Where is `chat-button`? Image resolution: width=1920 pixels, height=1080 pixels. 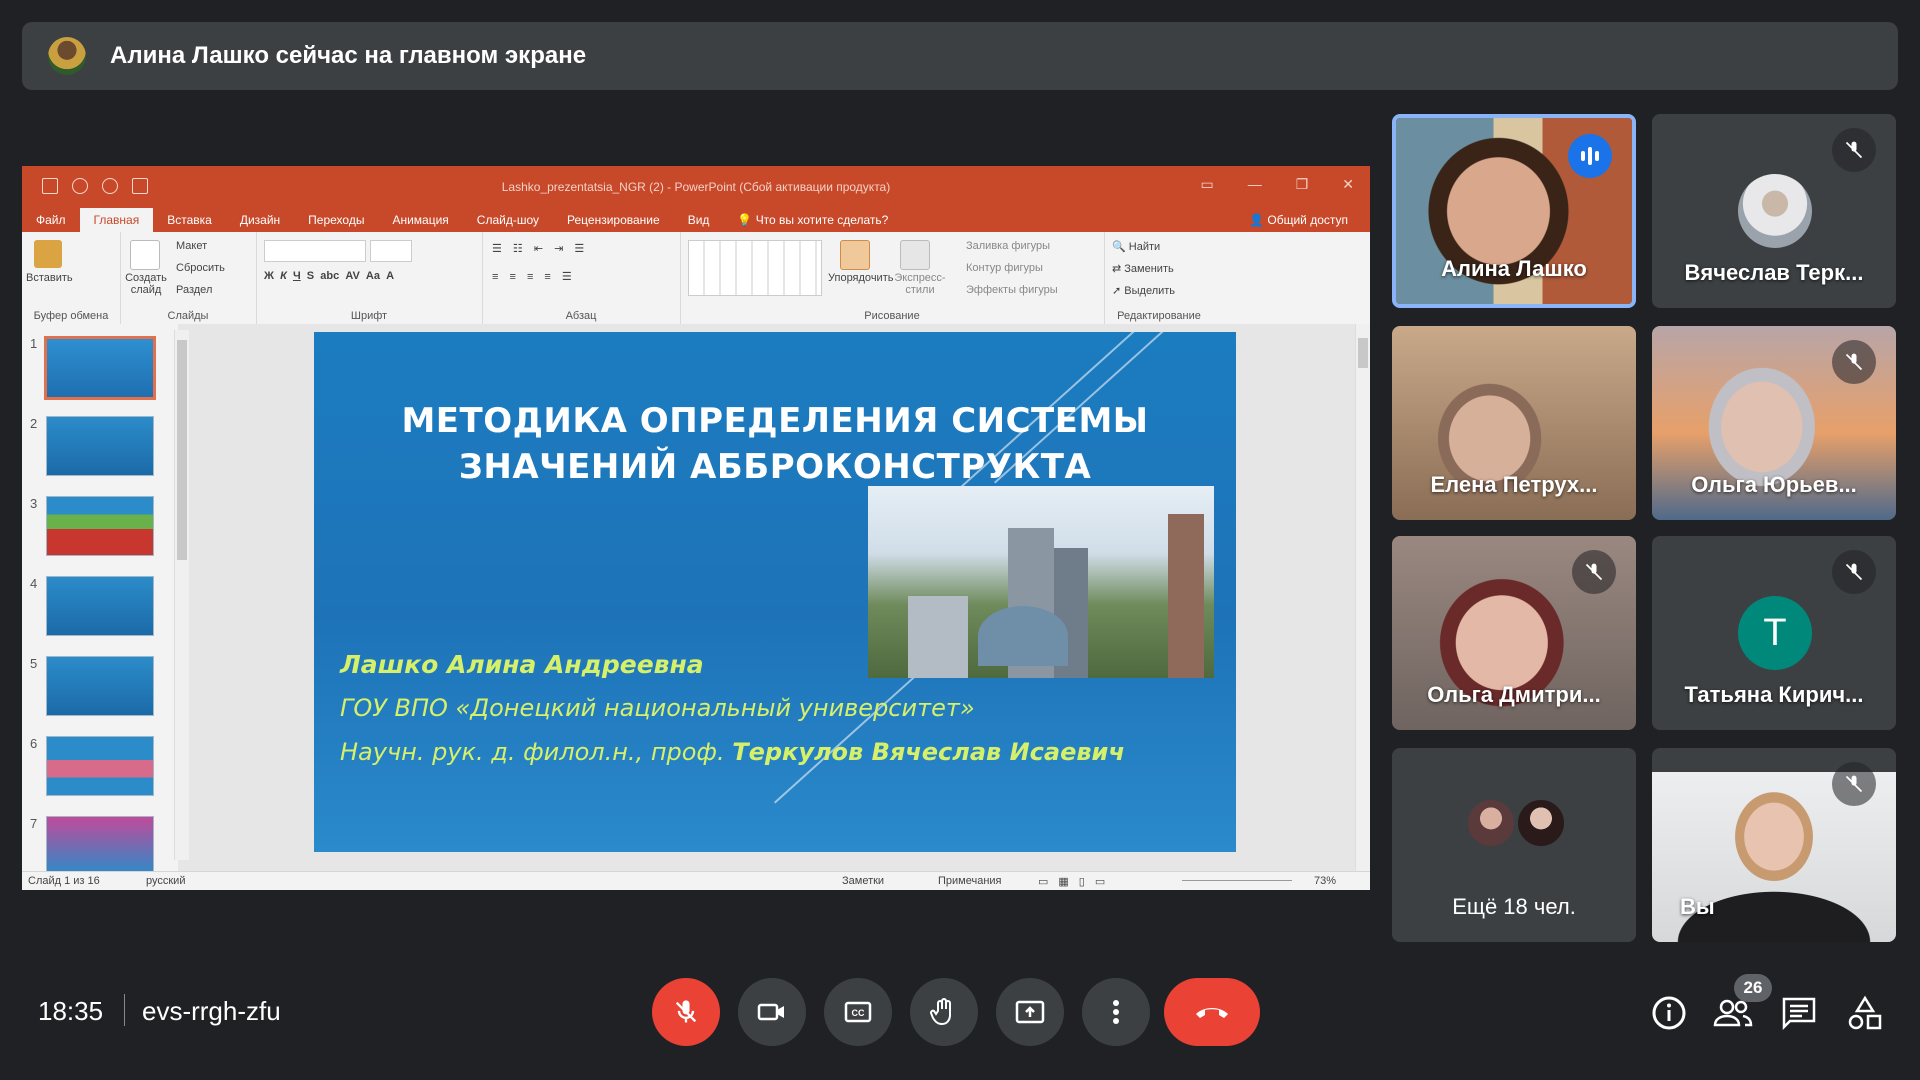 chat-button is located at coordinates (1799, 1013).